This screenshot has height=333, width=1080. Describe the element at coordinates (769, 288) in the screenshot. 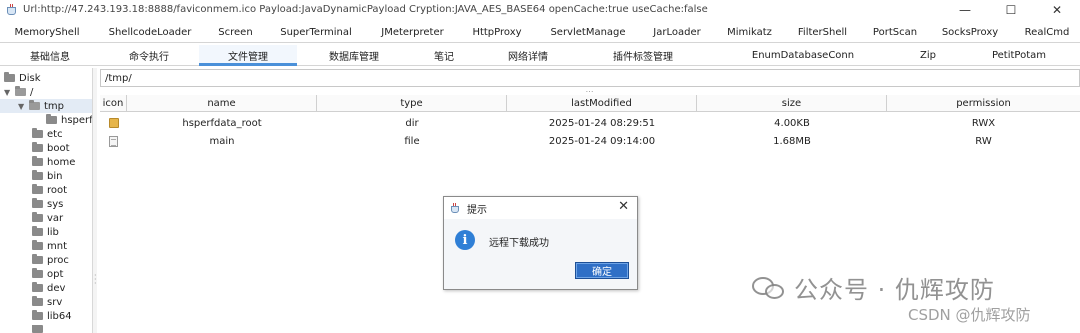

I see `wechat-logo-icon` at that location.